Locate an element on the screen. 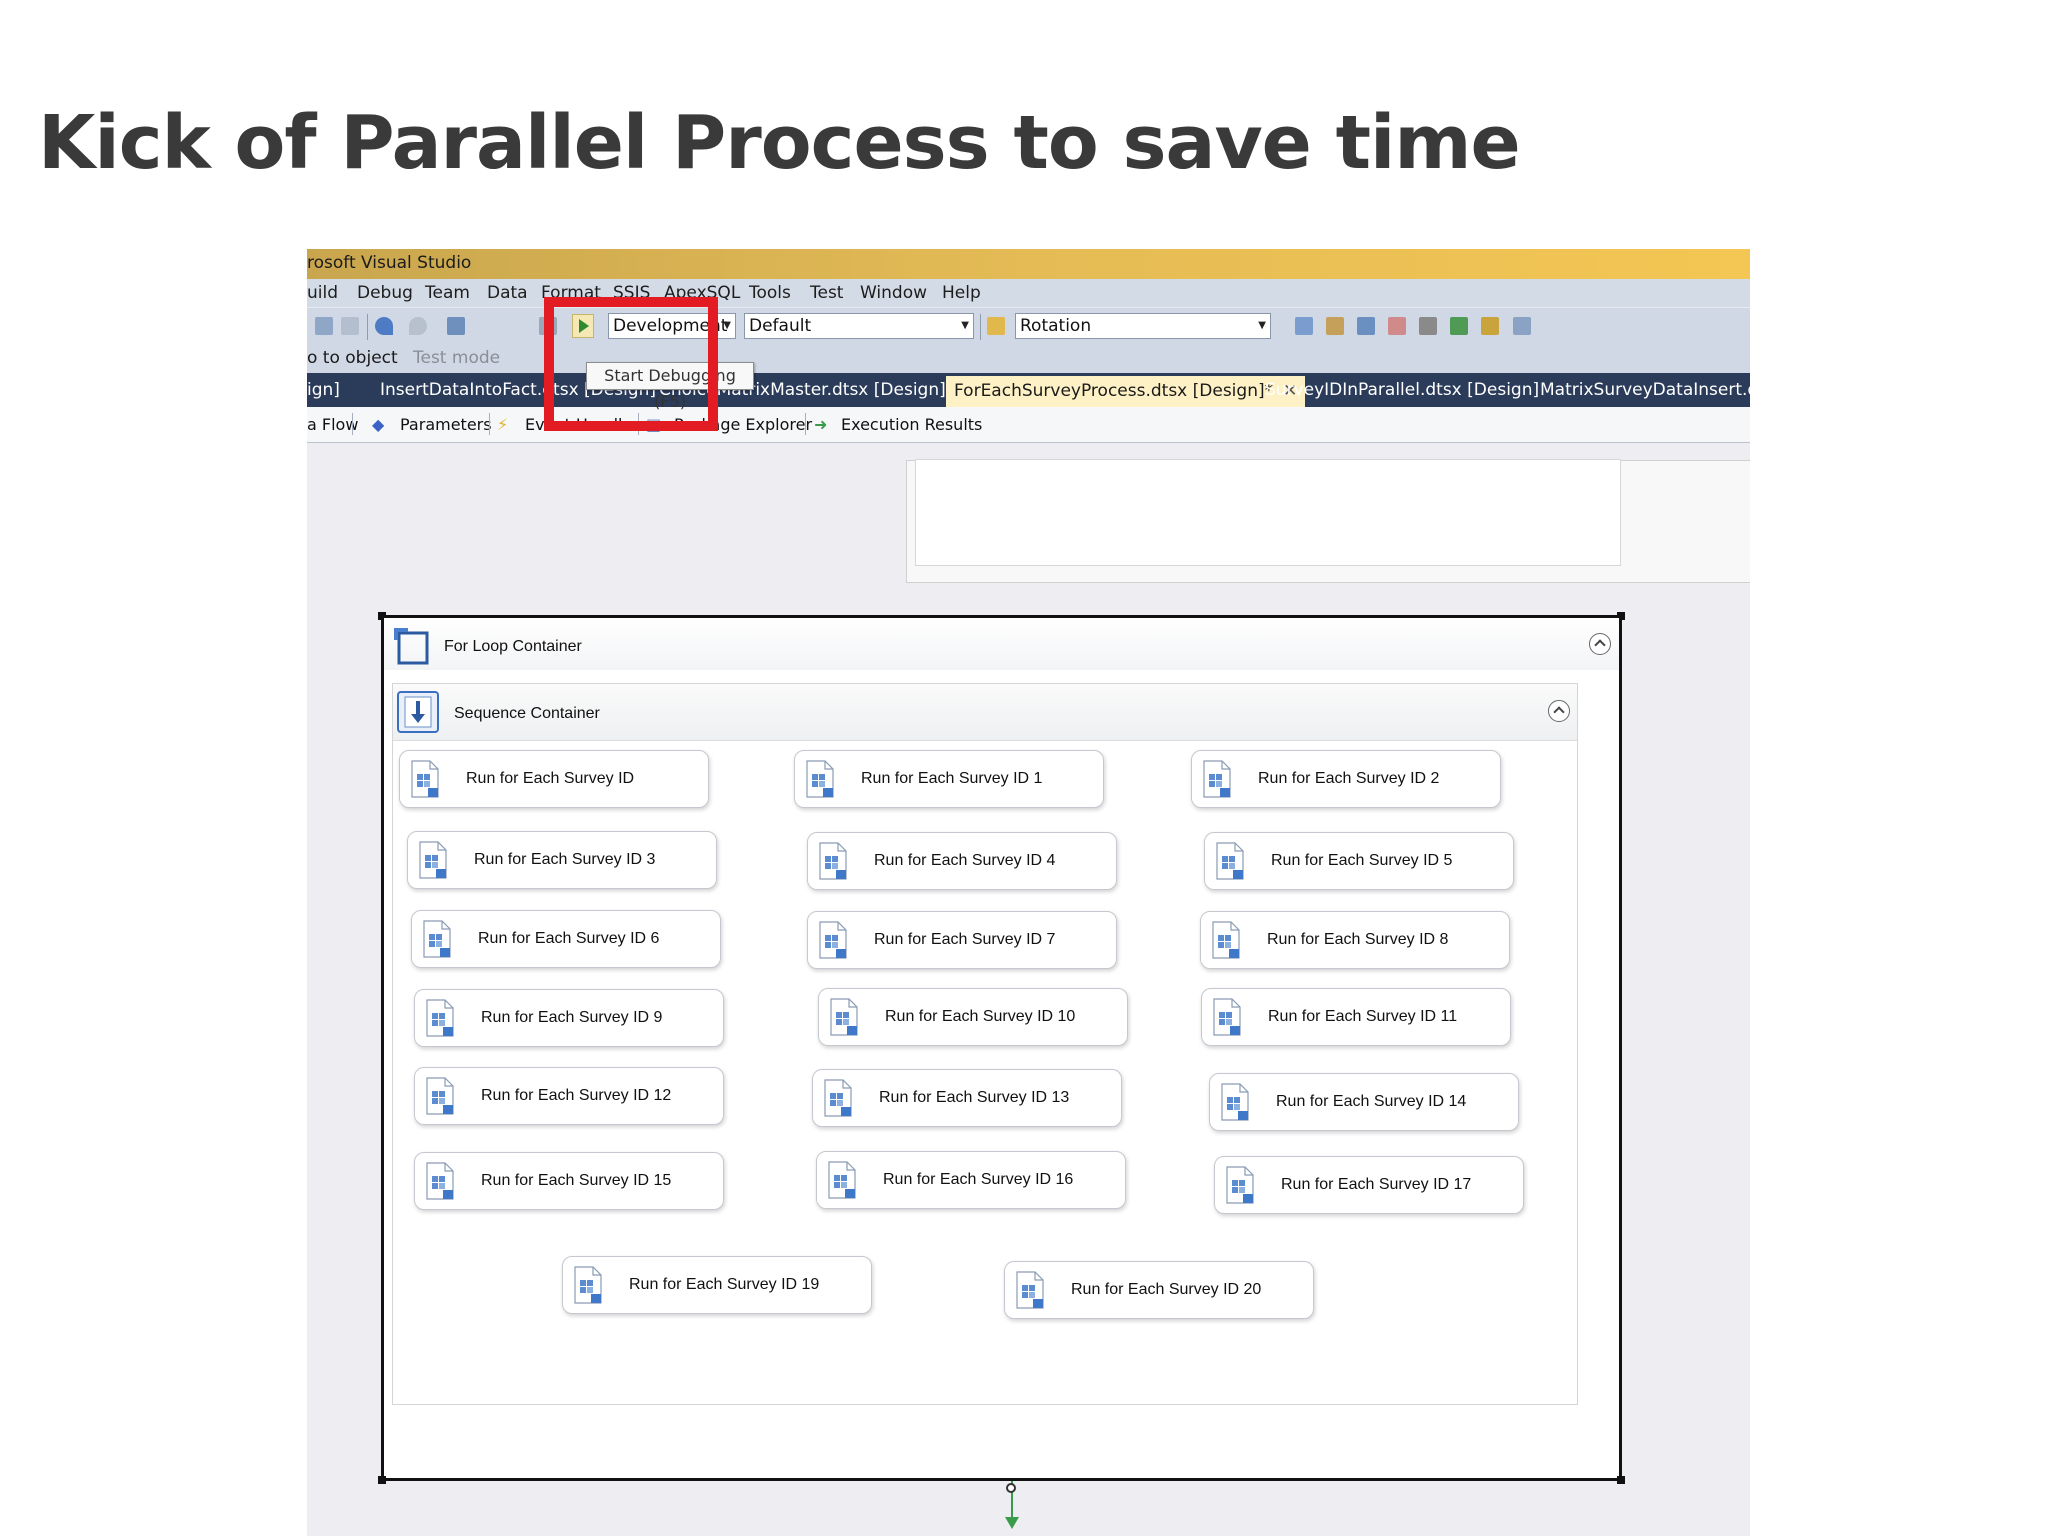 The height and width of the screenshot is (1536, 2048). for-loop-header: For Loop Container is located at coordinates (1001, 644).